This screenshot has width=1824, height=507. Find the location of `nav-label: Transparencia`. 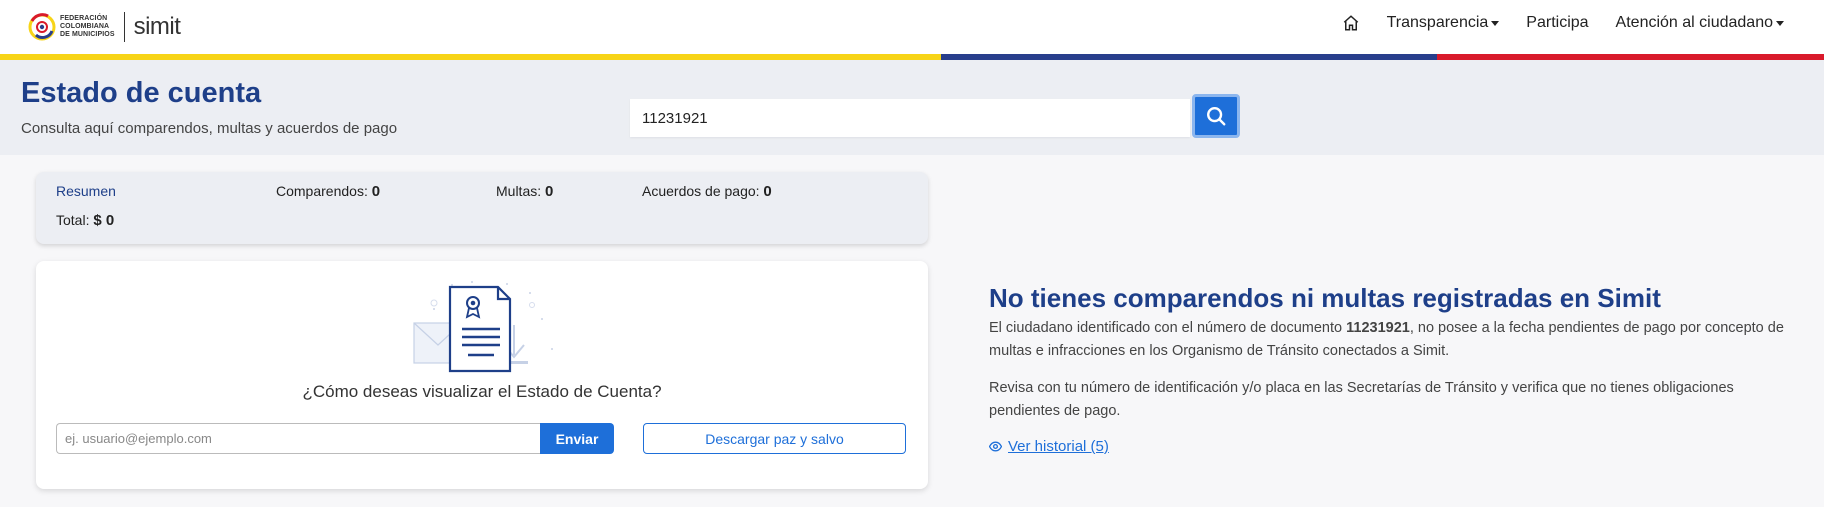

nav-label: Transparencia is located at coordinates (1437, 22).